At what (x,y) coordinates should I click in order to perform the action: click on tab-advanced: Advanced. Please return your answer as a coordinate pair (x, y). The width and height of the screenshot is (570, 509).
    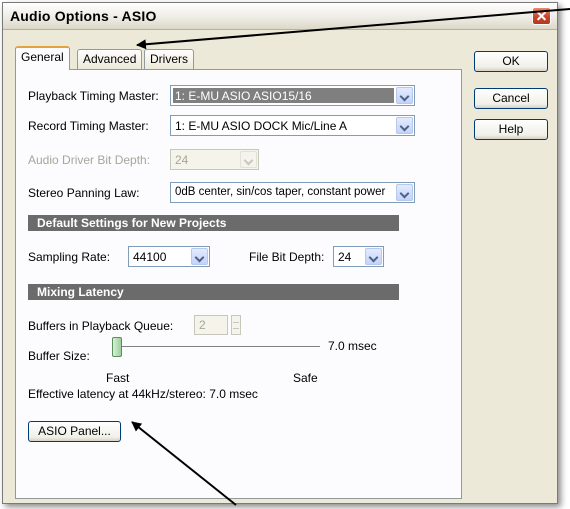
    Looking at the image, I should click on (110, 59).